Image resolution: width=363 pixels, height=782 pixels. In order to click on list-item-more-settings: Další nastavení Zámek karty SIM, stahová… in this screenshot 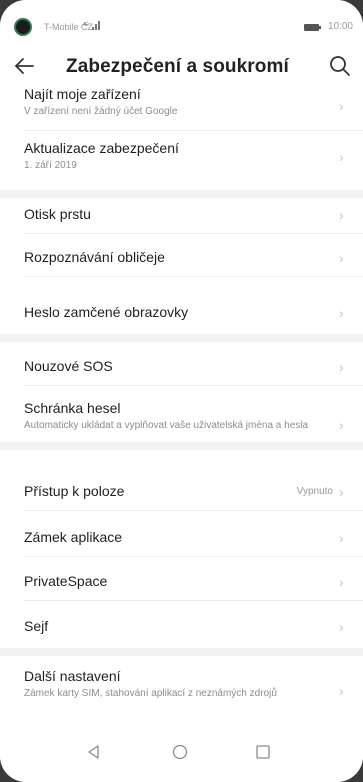, I will do `click(181, 684)`.